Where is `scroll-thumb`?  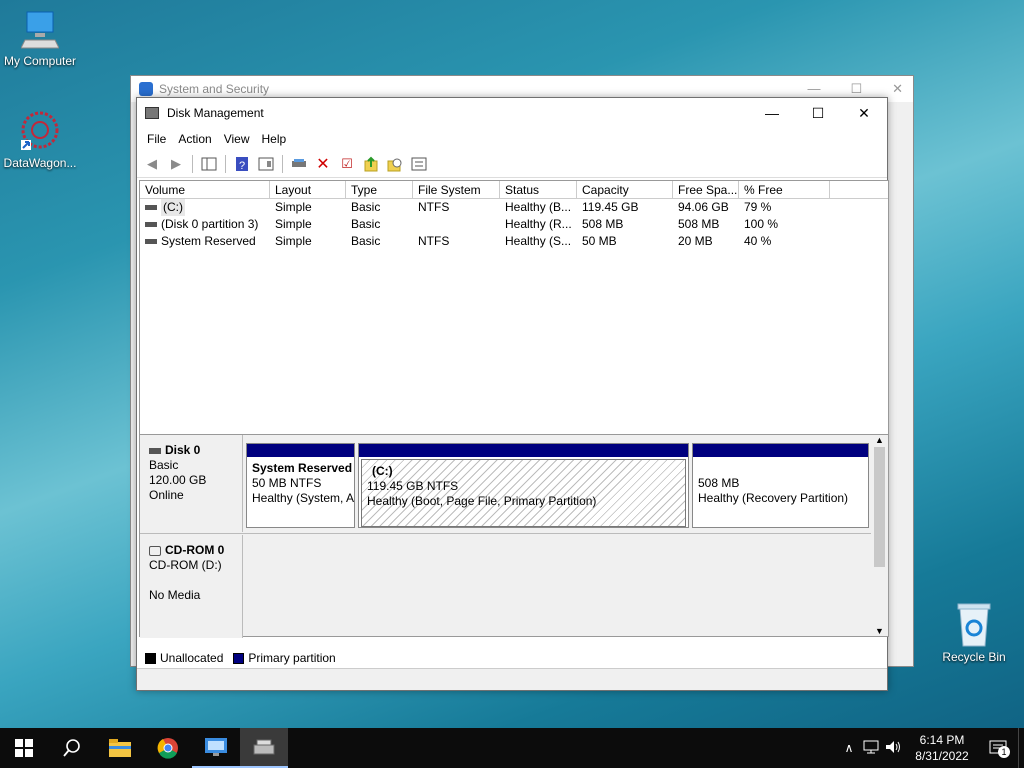 scroll-thumb is located at coordinates (879, 507).